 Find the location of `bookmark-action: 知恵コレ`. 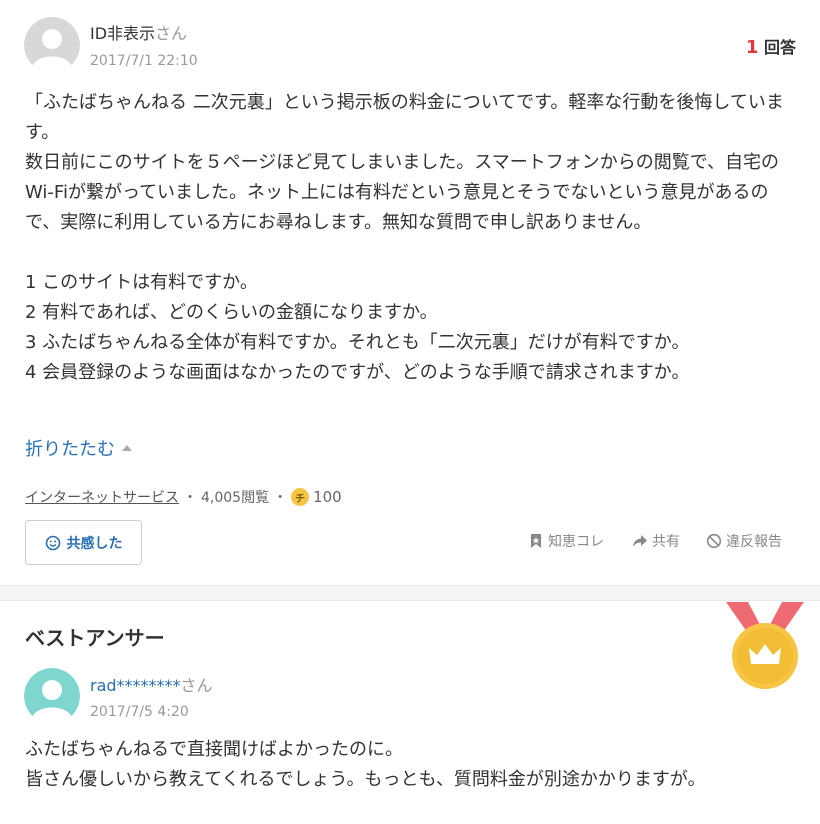

bookmark-action: 知恵コレ is located at coordinates (566, 541).